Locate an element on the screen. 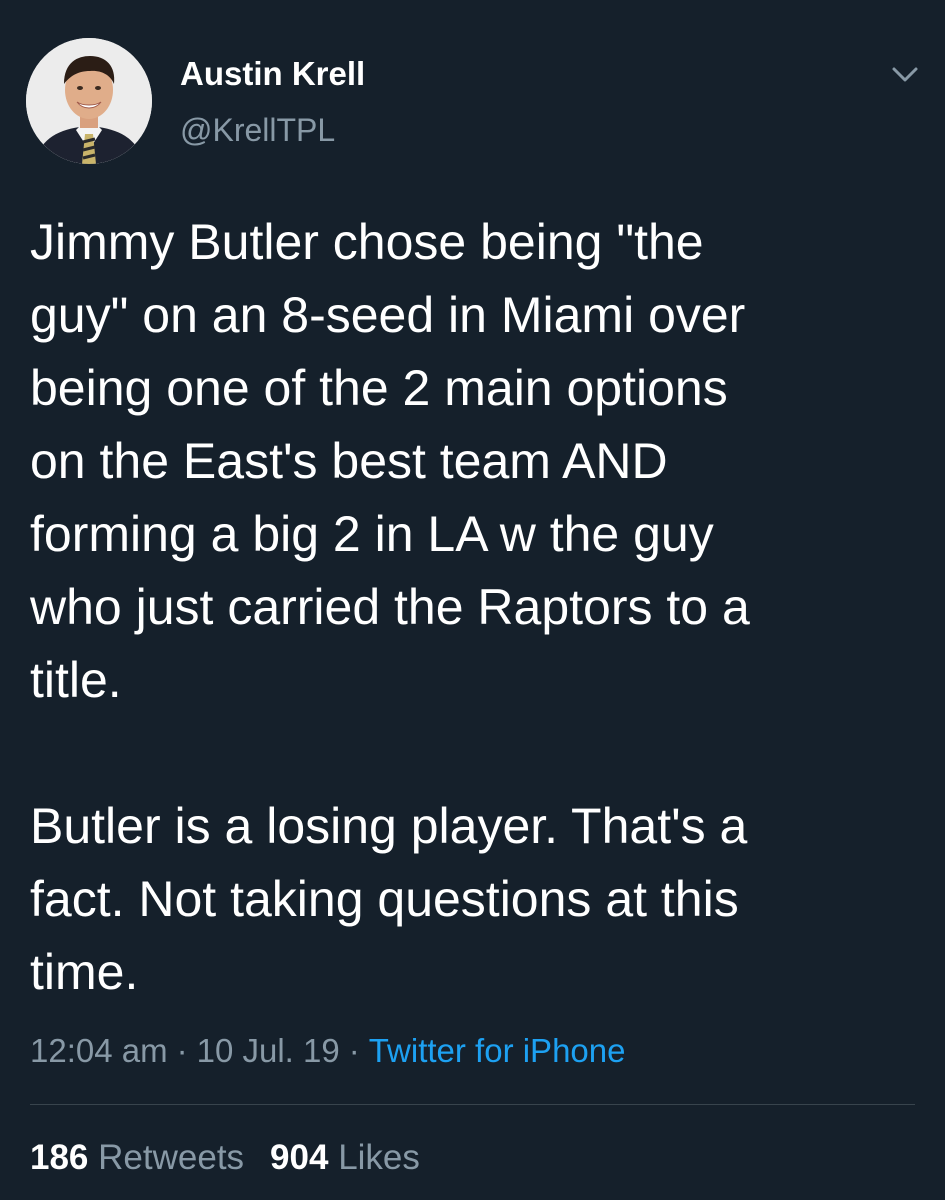  author-handle: @KrellTPL is located at coordinates (257, 130).